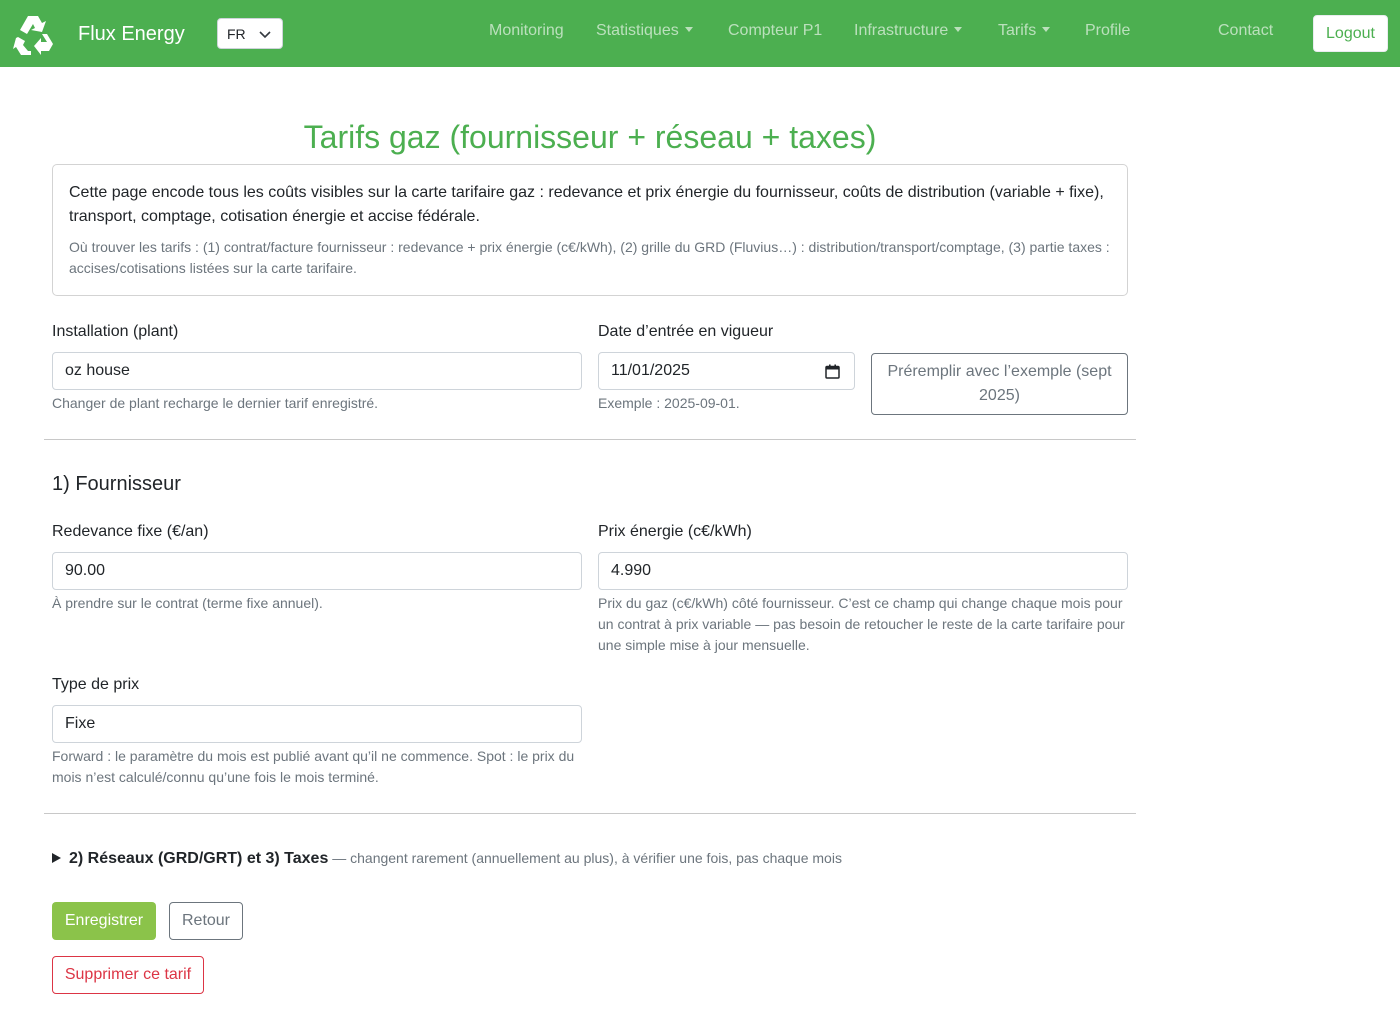 The width and height of the screenshot is (1400, 1010). What do you see at coordinates (863, 571) in the screenshot?
I see `prix-energie-input: 4.990` at bounding box center [863, 571].